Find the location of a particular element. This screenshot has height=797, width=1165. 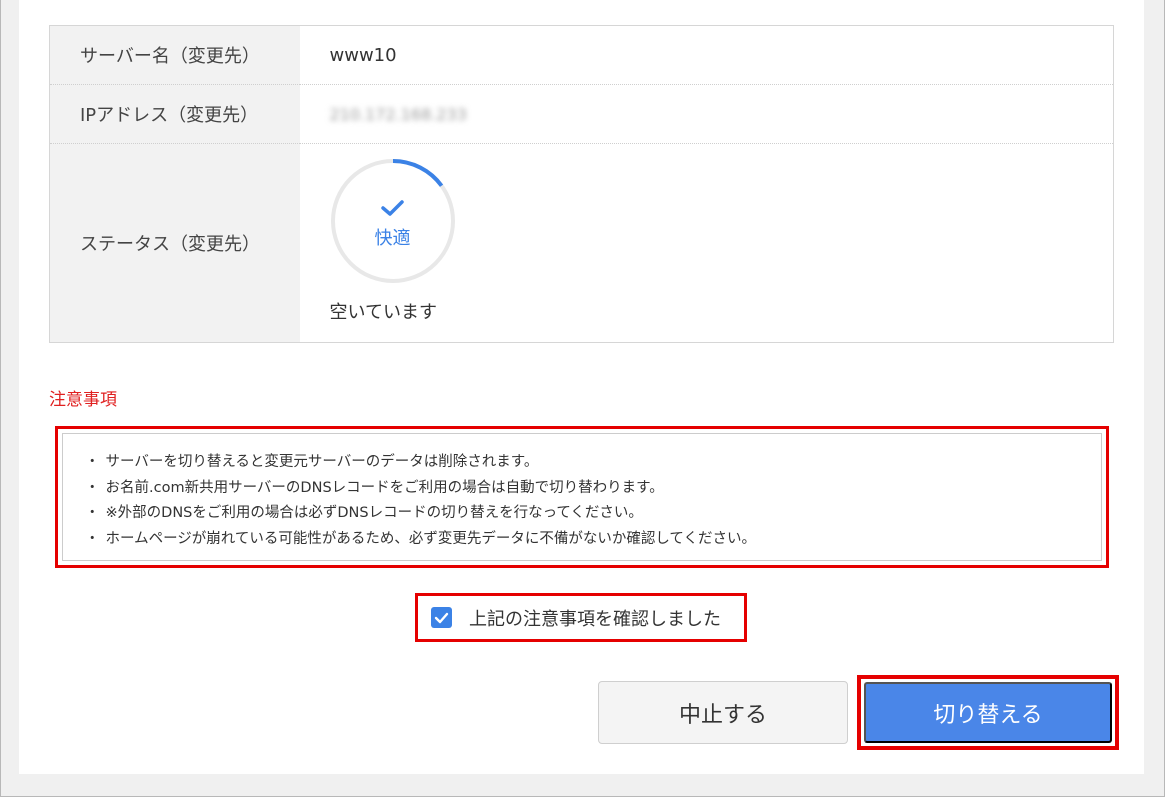

table-row: IPアドレス（変更先） 210.172.168.233 is located at coordinates (581, 114).